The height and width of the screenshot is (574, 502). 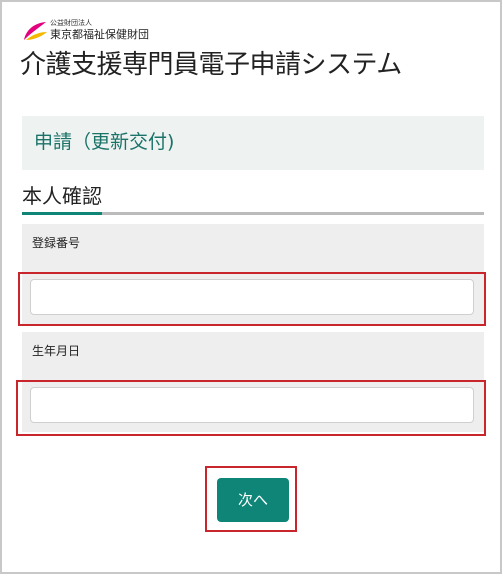 I want to click on organization-name: 東京都福祉保健財団, so click(x=99, y=34).